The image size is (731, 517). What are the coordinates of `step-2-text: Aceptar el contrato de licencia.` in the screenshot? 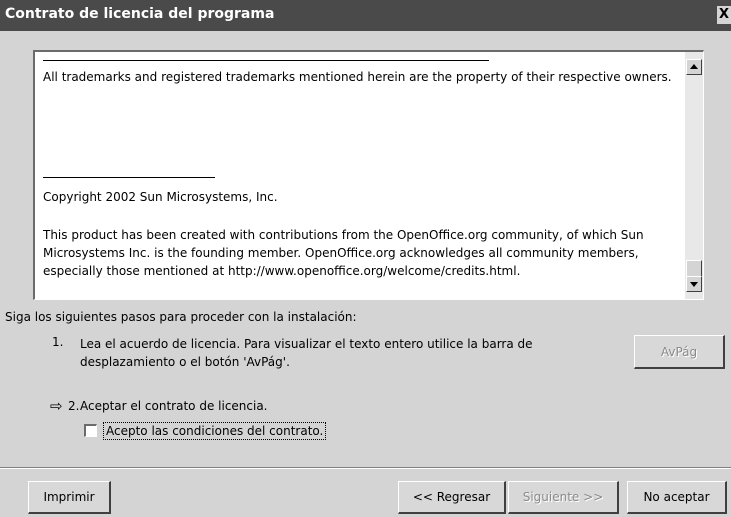 It's located at (174, 406).